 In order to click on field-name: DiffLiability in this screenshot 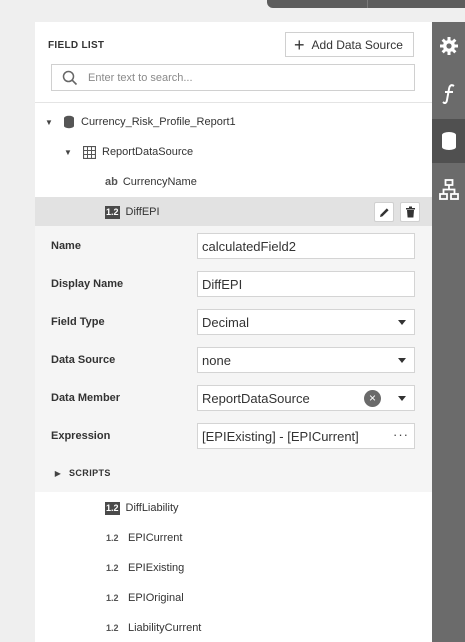, I will do `click(152, 508)`.